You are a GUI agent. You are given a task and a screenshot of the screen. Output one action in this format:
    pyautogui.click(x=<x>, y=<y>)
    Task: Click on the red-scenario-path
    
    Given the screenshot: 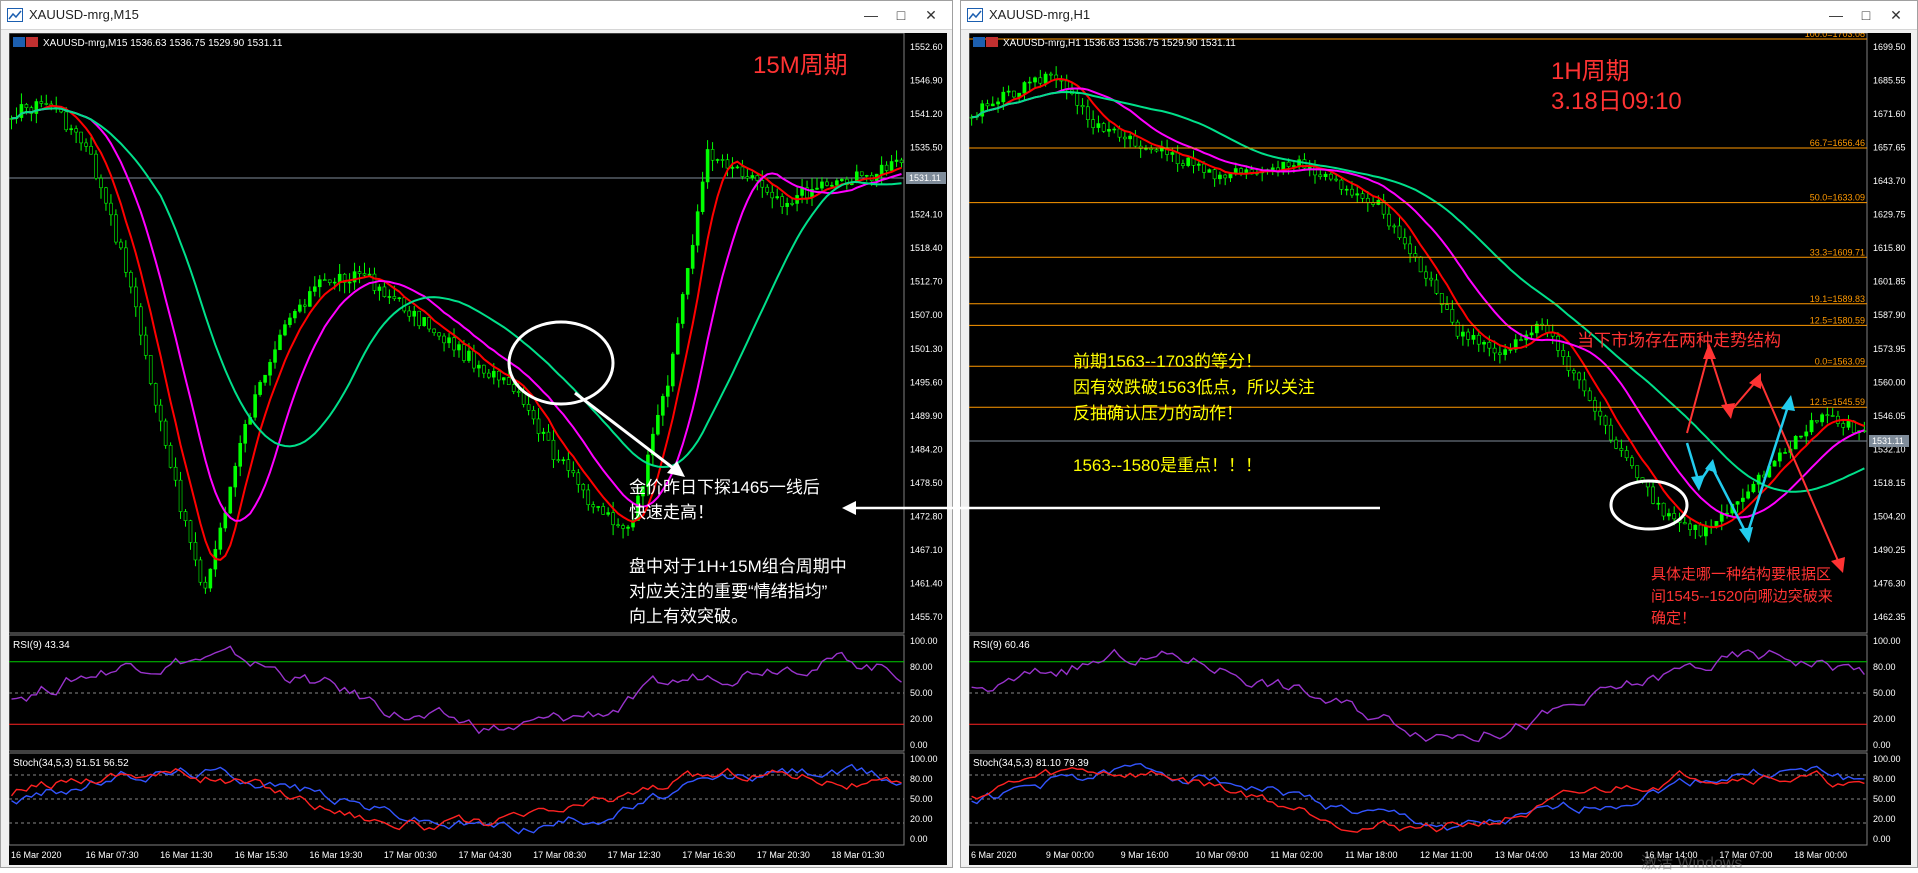 What is the action you would take?
    pyautogui.click(x=1763, y=455)
    